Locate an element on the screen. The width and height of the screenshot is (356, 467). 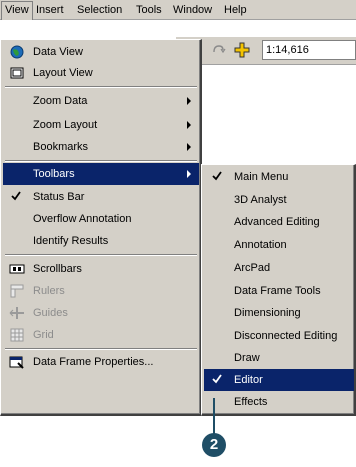
menu-bar: View Insert Selection Tools Window Help is located at coordinates (178, 10).